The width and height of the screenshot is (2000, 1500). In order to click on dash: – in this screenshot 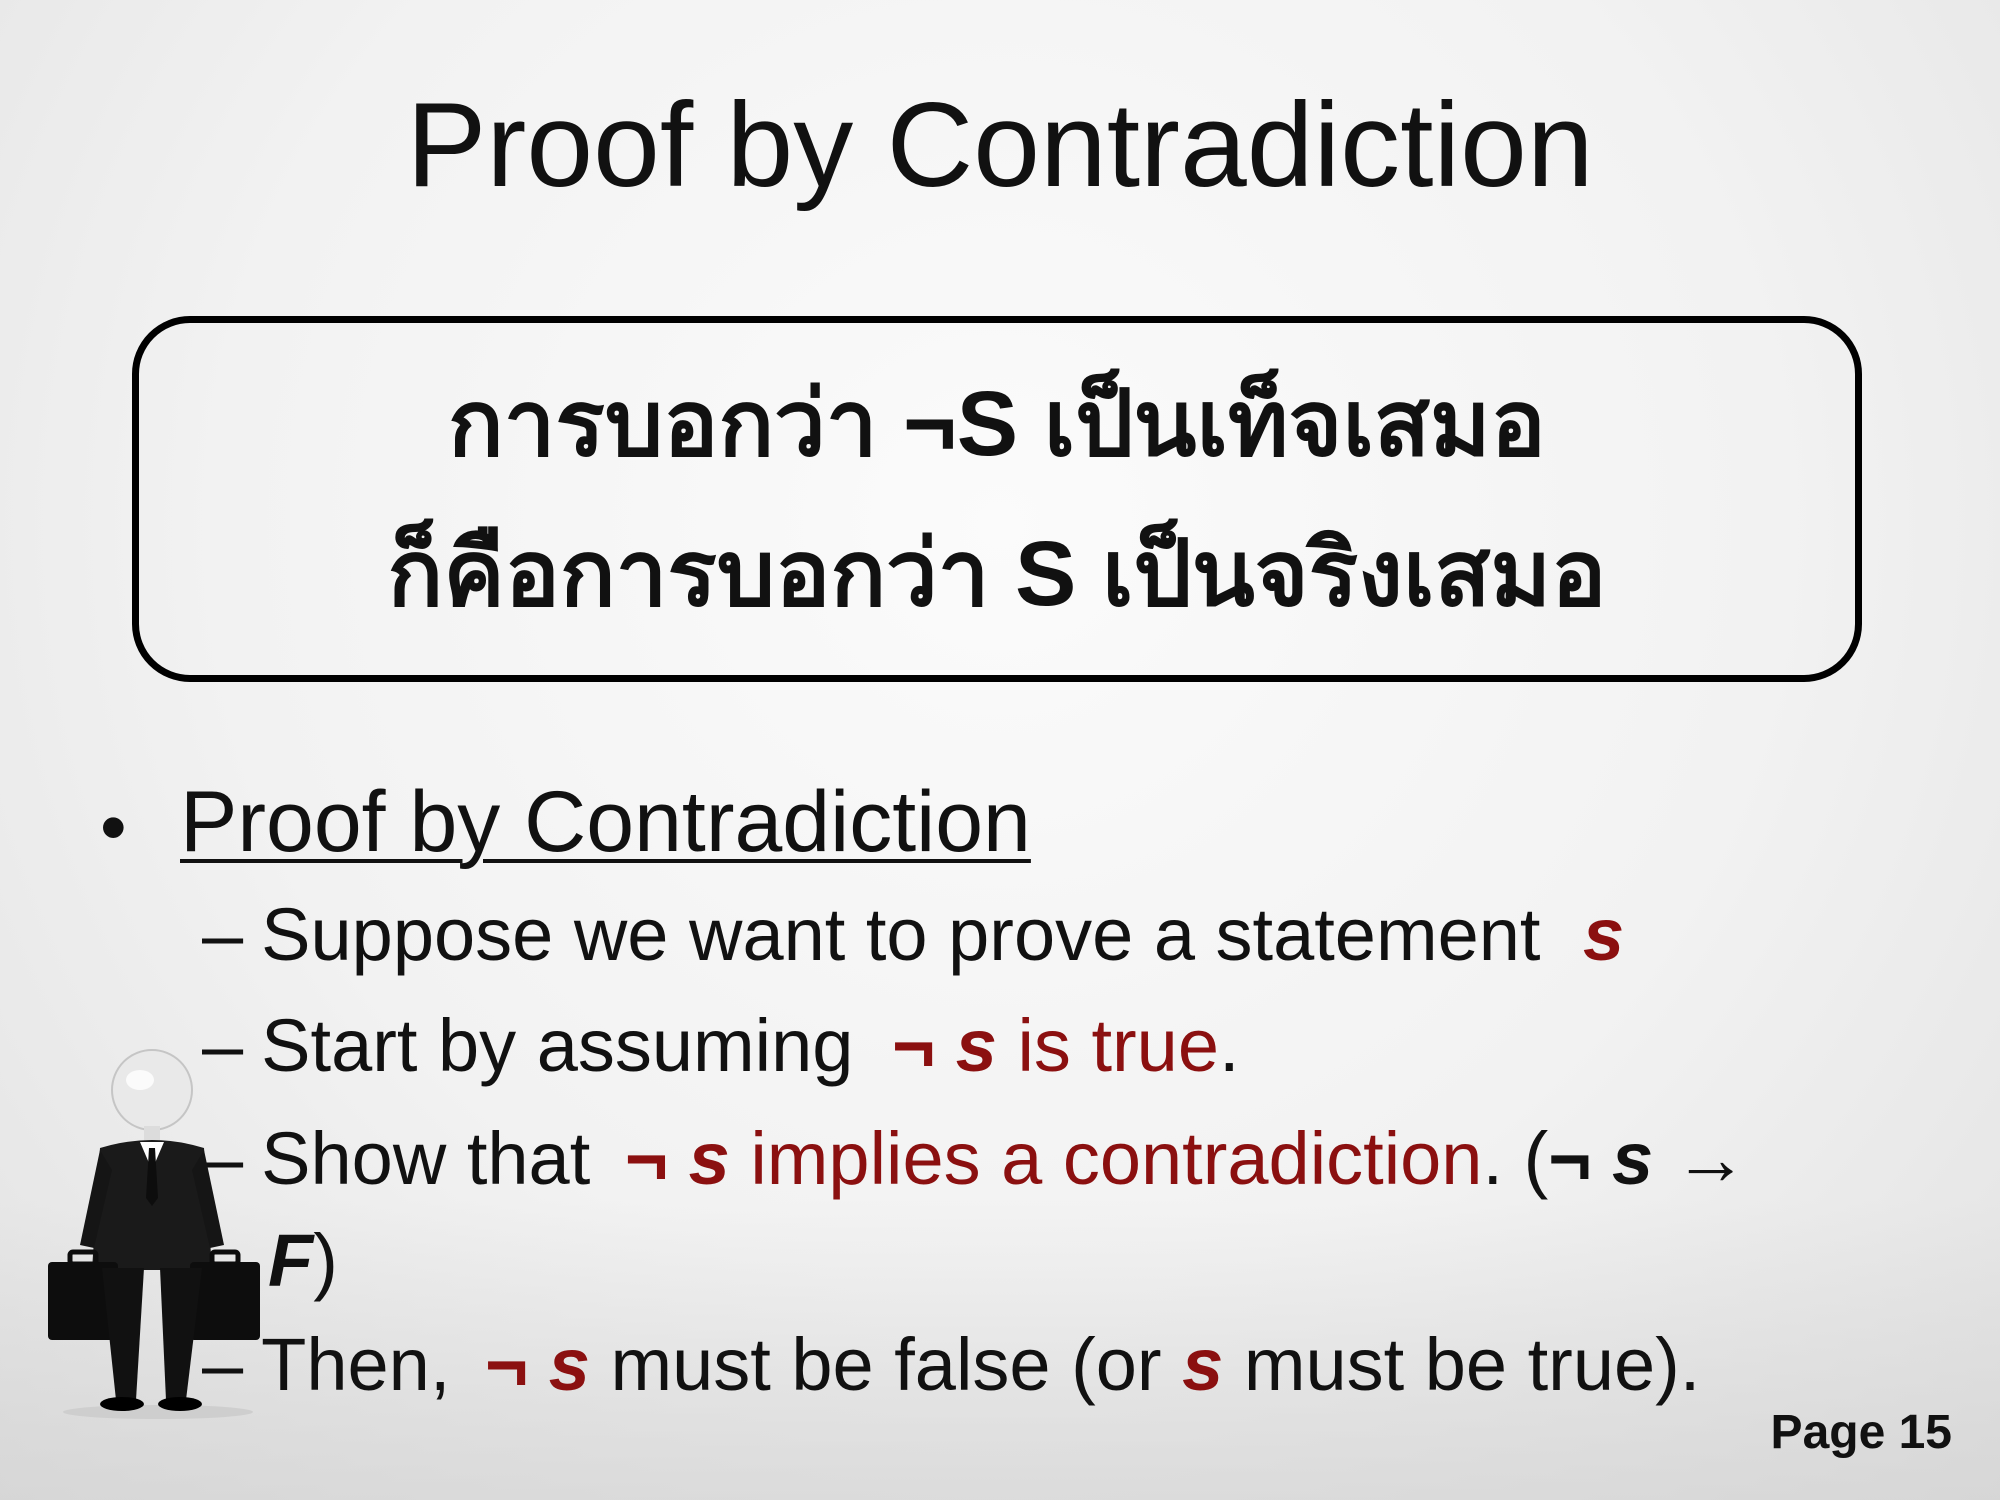, I will do `click(223, 934)`.